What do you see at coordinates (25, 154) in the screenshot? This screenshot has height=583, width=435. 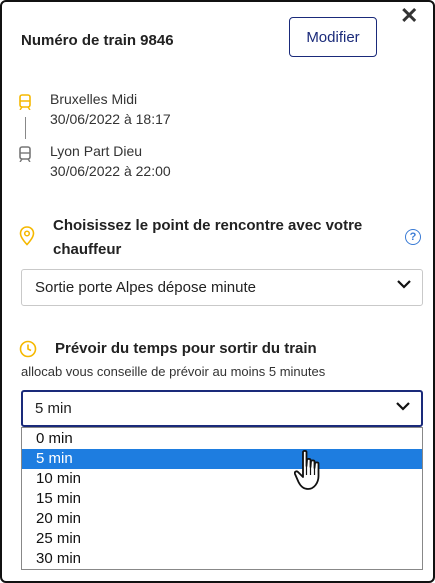 I see `train-front-icon-arrival` at bounding box center [25, 154].